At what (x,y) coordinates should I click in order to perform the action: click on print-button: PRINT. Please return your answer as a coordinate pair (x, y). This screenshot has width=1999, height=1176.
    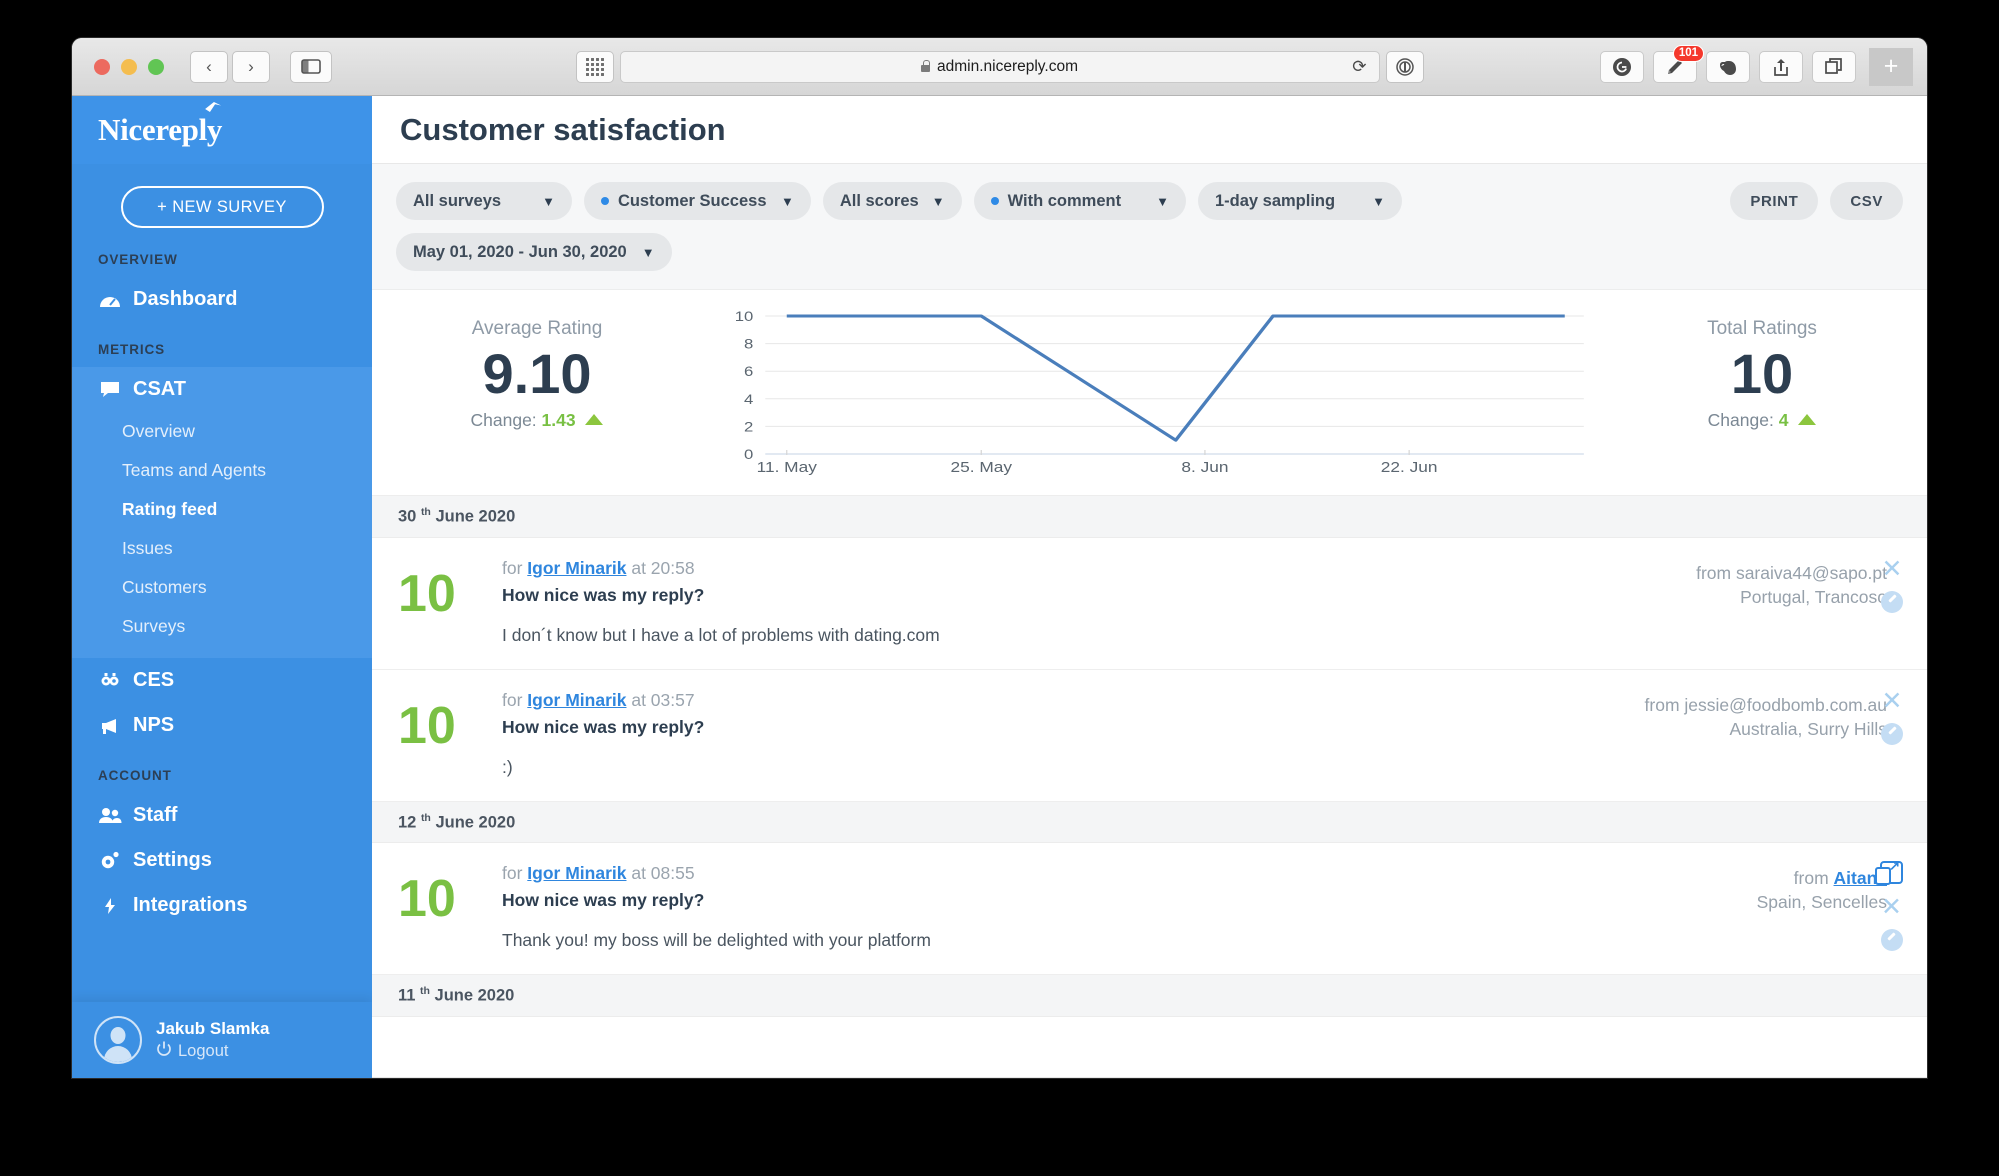
    Looking at the image, I should click on (1774, 201).